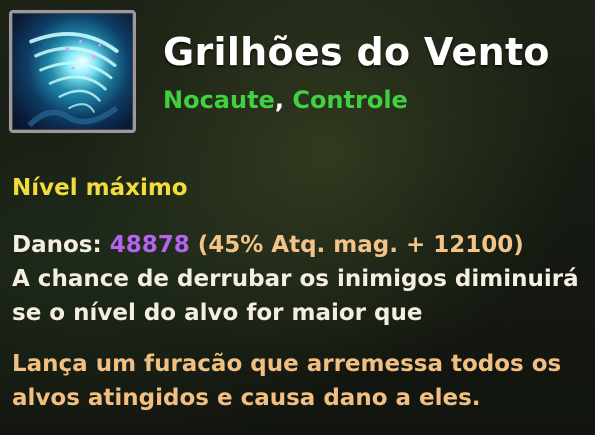 This screenshot has height=435, width=595. What do you see at coordinates (356, 52) in the screenshot?
I see `skill-title: Grilhões do Vento` at bounding box center [356, 52].